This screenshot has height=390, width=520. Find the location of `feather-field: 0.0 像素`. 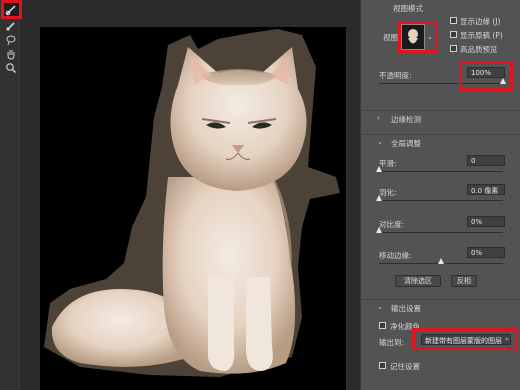

feather-field: 0.0 像素 is located at coordinates (486, 189).